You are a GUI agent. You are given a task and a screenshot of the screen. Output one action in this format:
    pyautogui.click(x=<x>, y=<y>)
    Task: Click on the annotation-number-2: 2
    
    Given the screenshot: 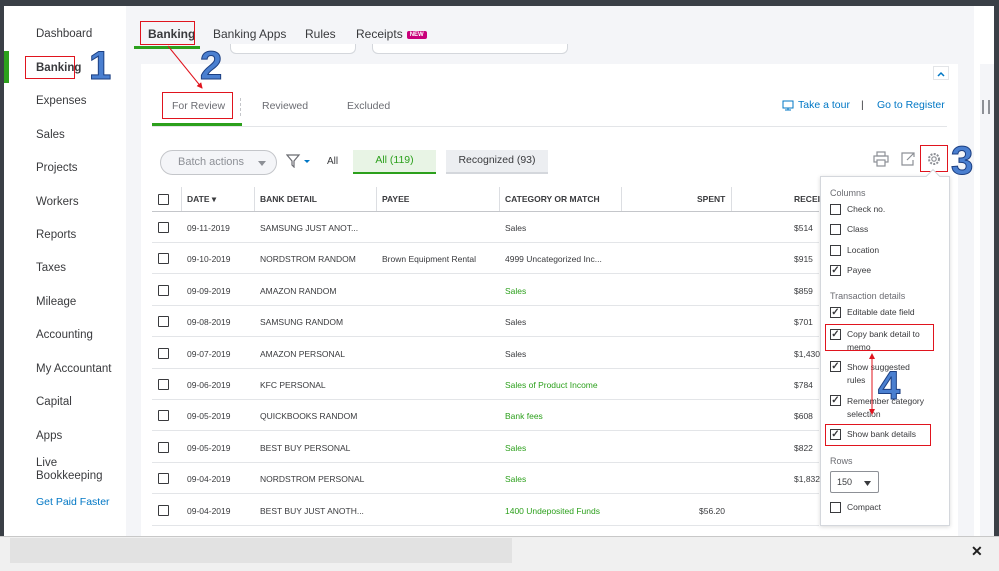 What is the action you would take?
    pyautogui.click(x=211, y=66)
    